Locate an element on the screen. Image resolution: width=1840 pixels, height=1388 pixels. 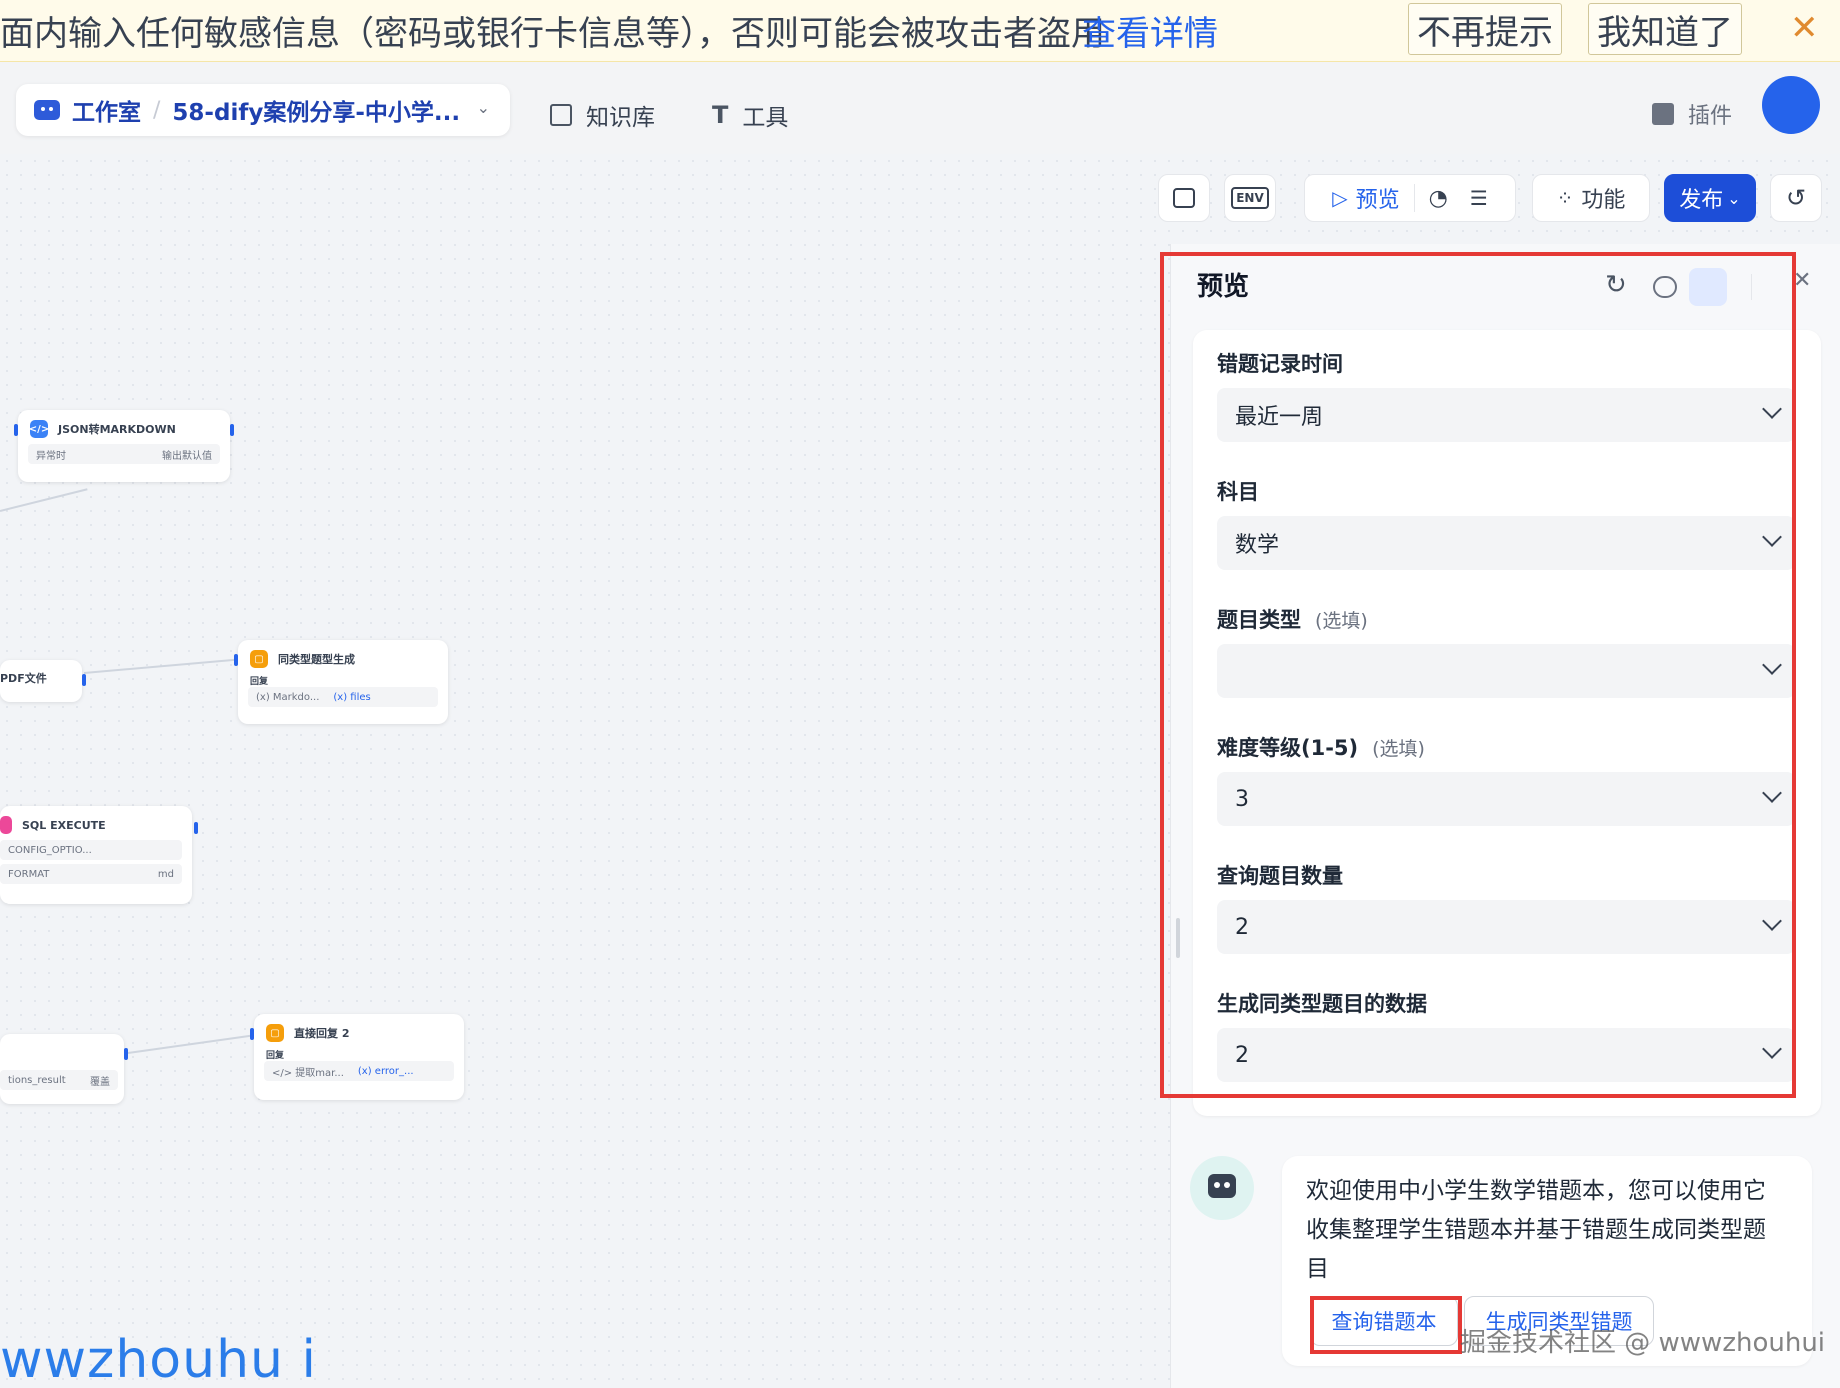
nav-tools: T 工具 is located at coordinates (750, 115).